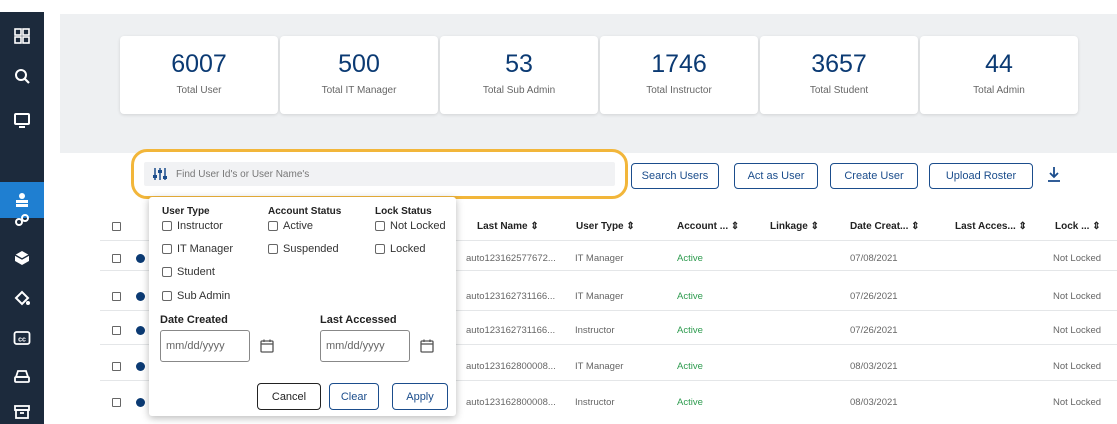 The height and width of the screenshot is (424, 1117). What do you see at coordinates (116, 226) in the screenshot?
I see `select-all-checkbox` at bounding box center [116, 226].